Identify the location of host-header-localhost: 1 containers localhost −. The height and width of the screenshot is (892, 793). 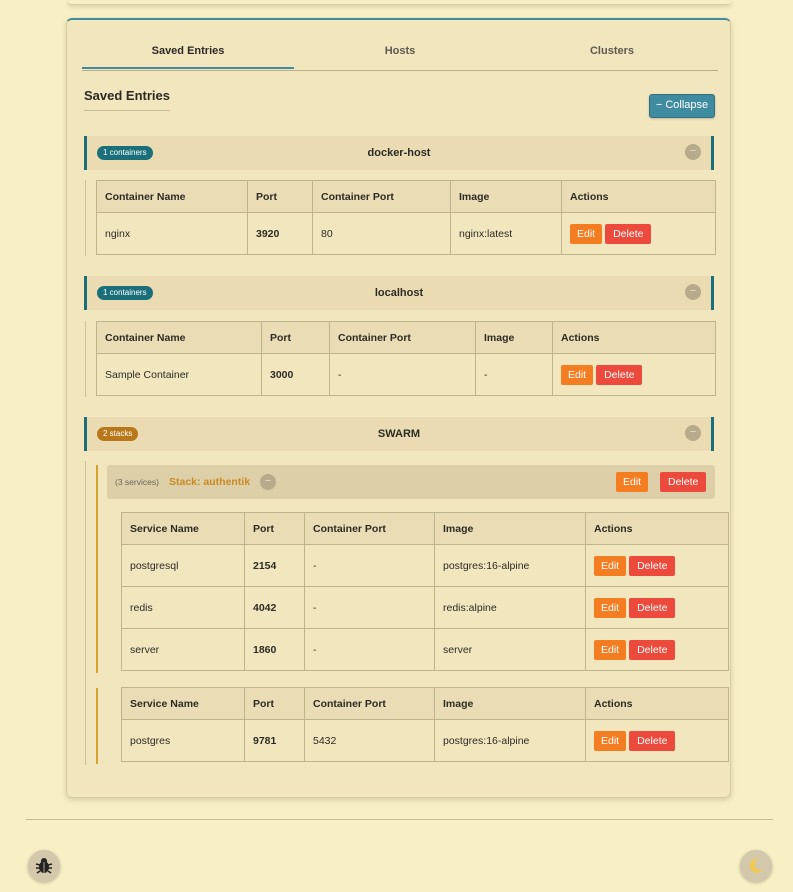
(399, 293).